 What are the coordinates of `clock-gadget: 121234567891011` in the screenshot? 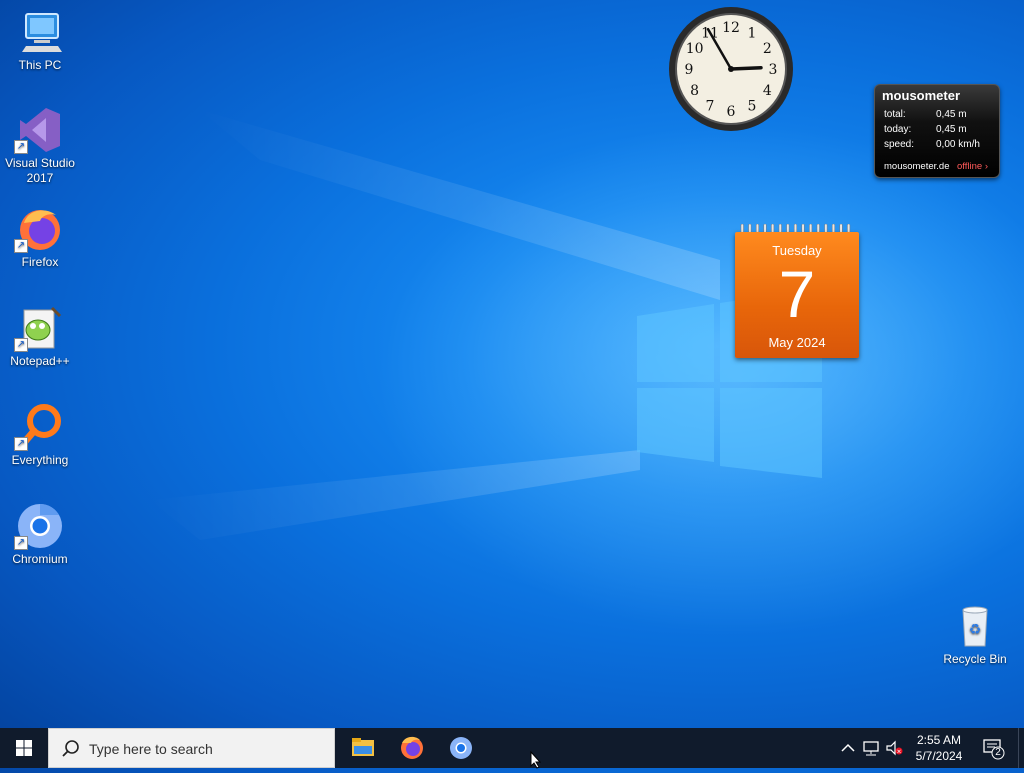 It's located at (731, 69).